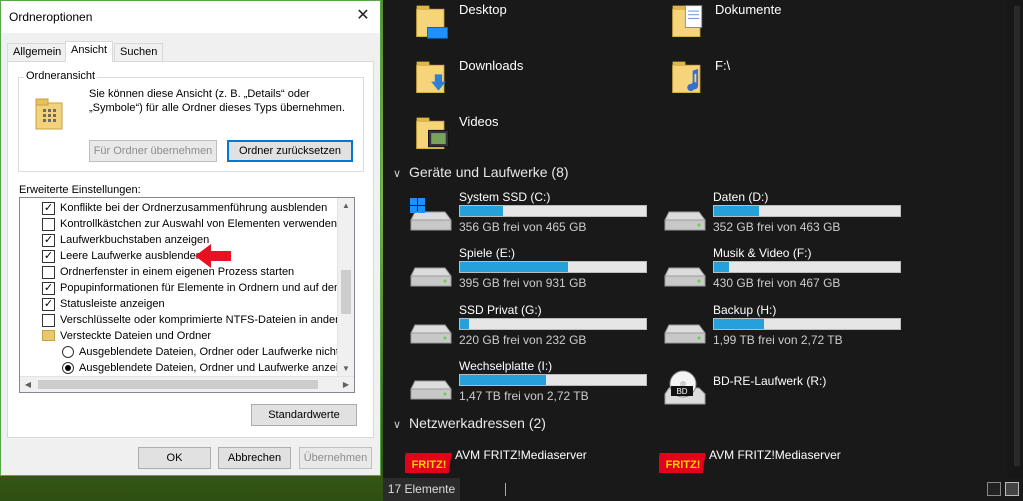 The width and height of the screenshot is (1023, 501). I want to click on folder-item: Videos, so click(523, 137).